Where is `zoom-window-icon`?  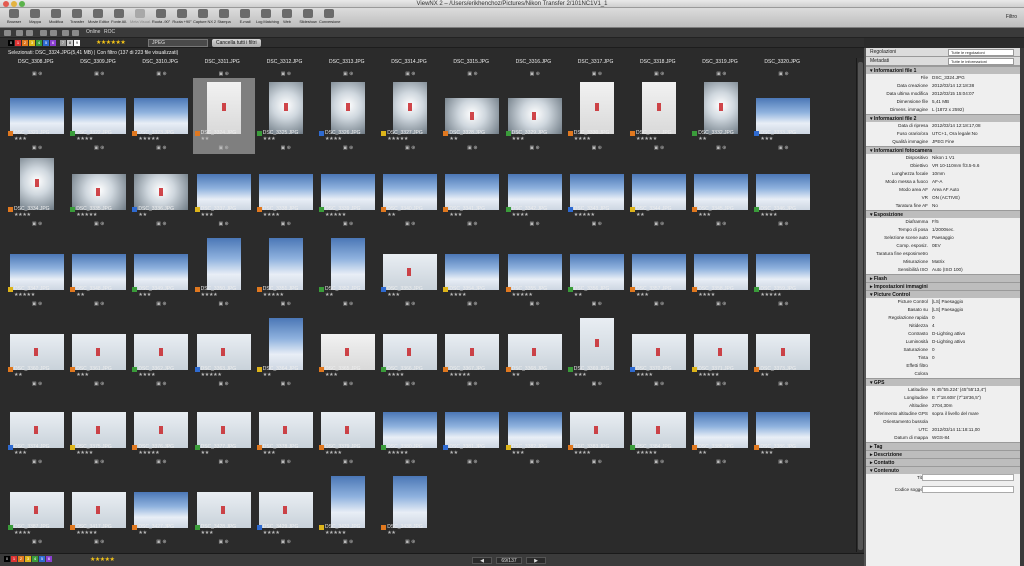
zoom-window-icon is located at coordinates (22, 4).